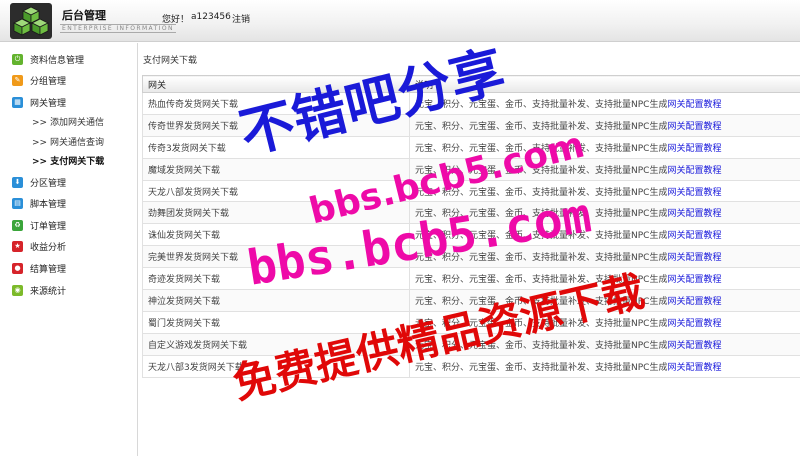 The width and height of the screenshot is (800, 456). Describe the element at coordinates (276, 366) in the screenshot. I see `gateway-name-cell: 天龙八部3发货网关下载` at that location.